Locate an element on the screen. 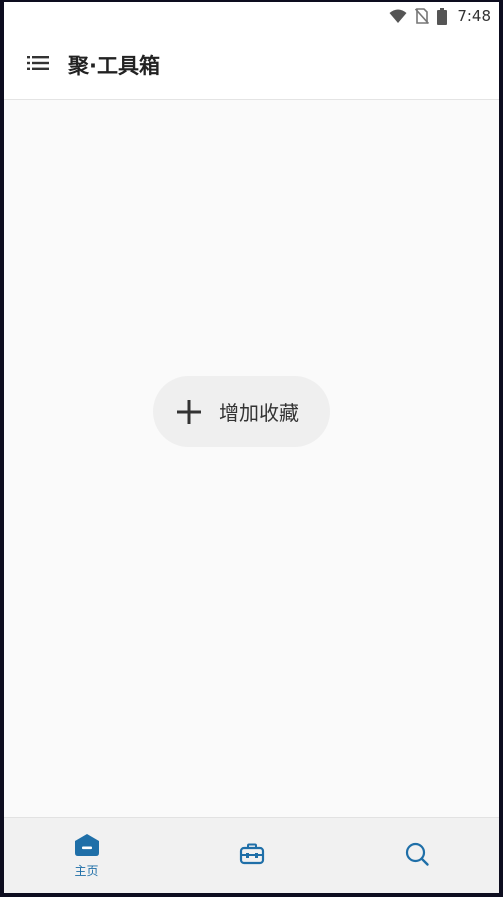 The height and width of the screenshot is (897, 503). status-bar: 7:48 is located at coordinates (251, 16).